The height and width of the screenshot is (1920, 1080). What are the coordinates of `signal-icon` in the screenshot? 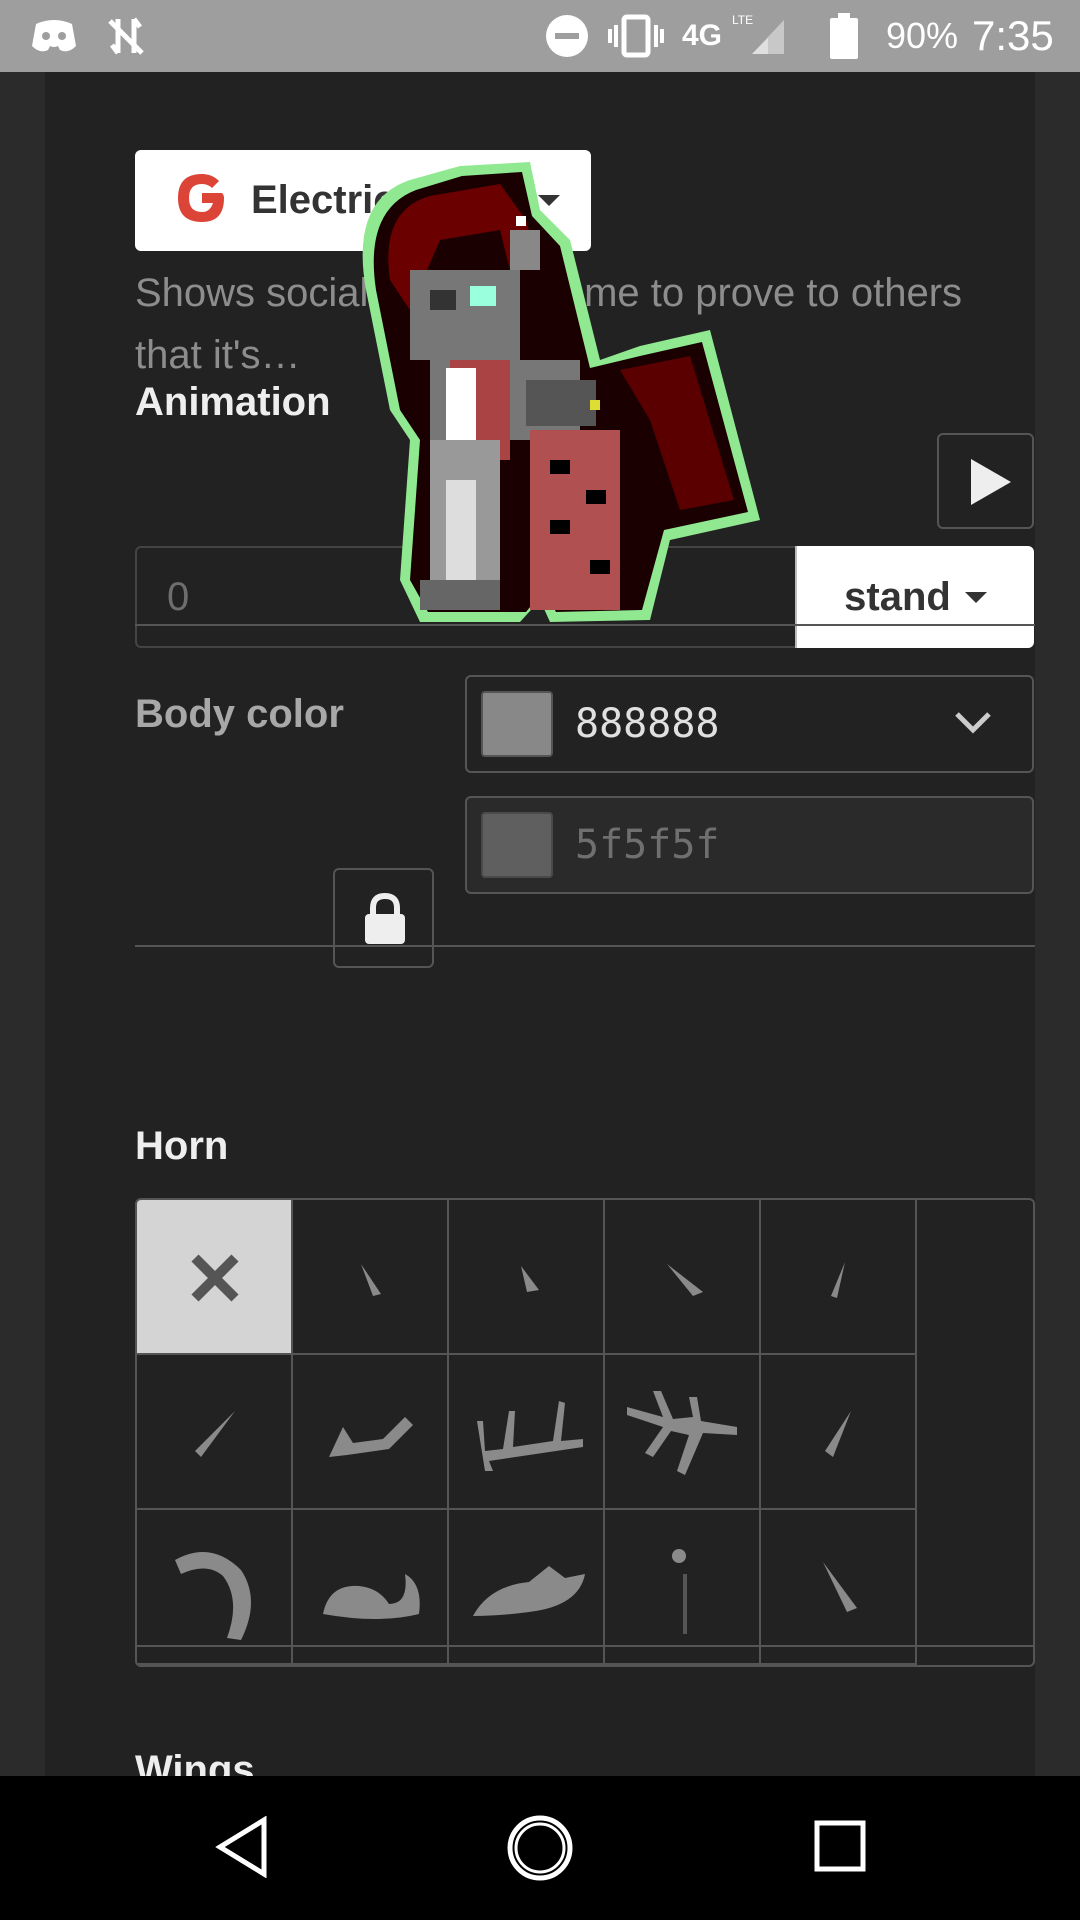 It's located at (768, 36).